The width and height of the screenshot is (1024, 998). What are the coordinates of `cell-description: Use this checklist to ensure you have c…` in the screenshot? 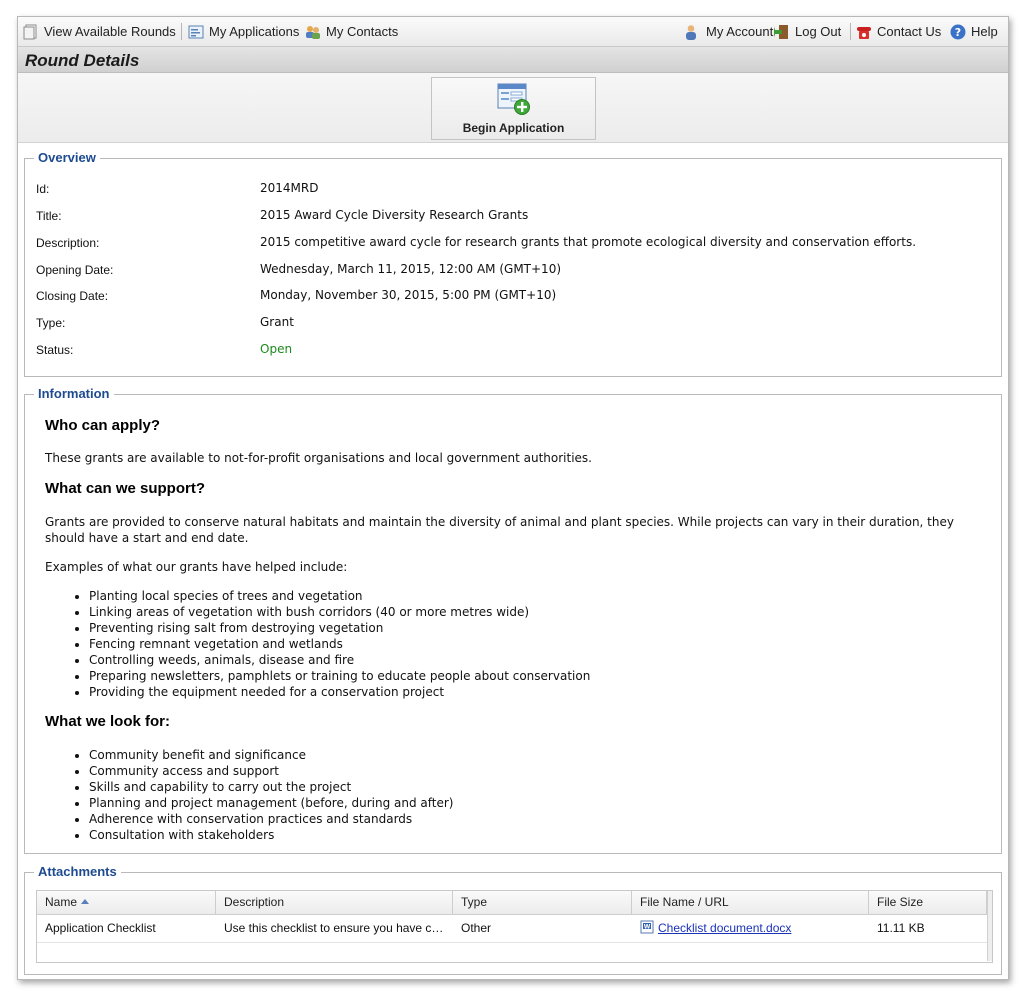 It's located at (334, 928).